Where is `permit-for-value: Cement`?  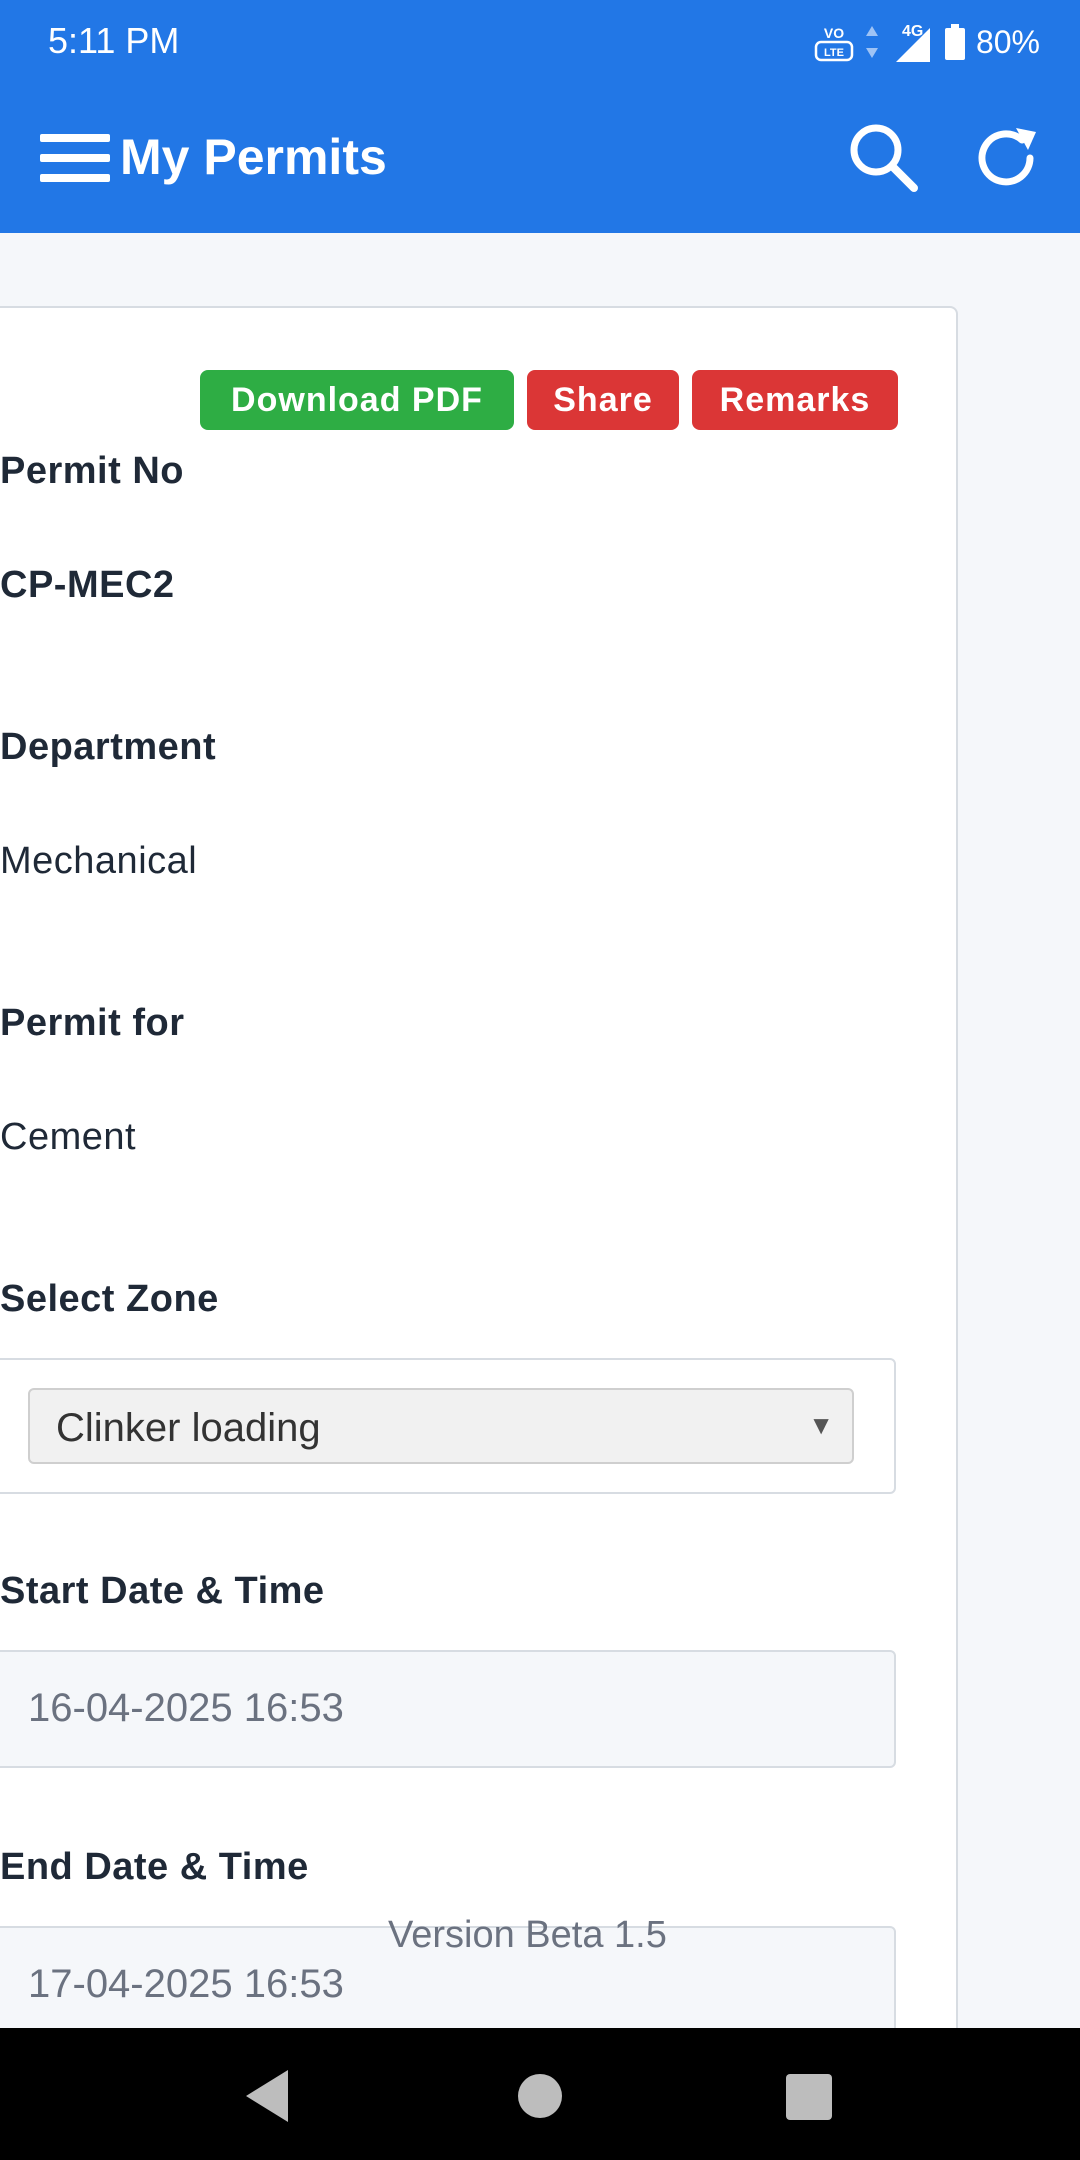
permit-for-value: Cement is located at coordinates (68, 1137).